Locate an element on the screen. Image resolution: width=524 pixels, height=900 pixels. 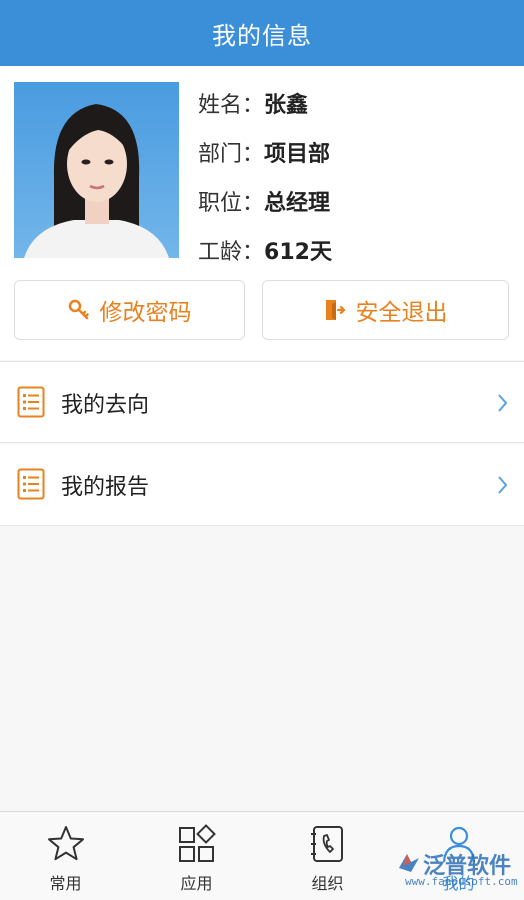
department-row: 部门： 项目部 is located at coordinates (265, 151).